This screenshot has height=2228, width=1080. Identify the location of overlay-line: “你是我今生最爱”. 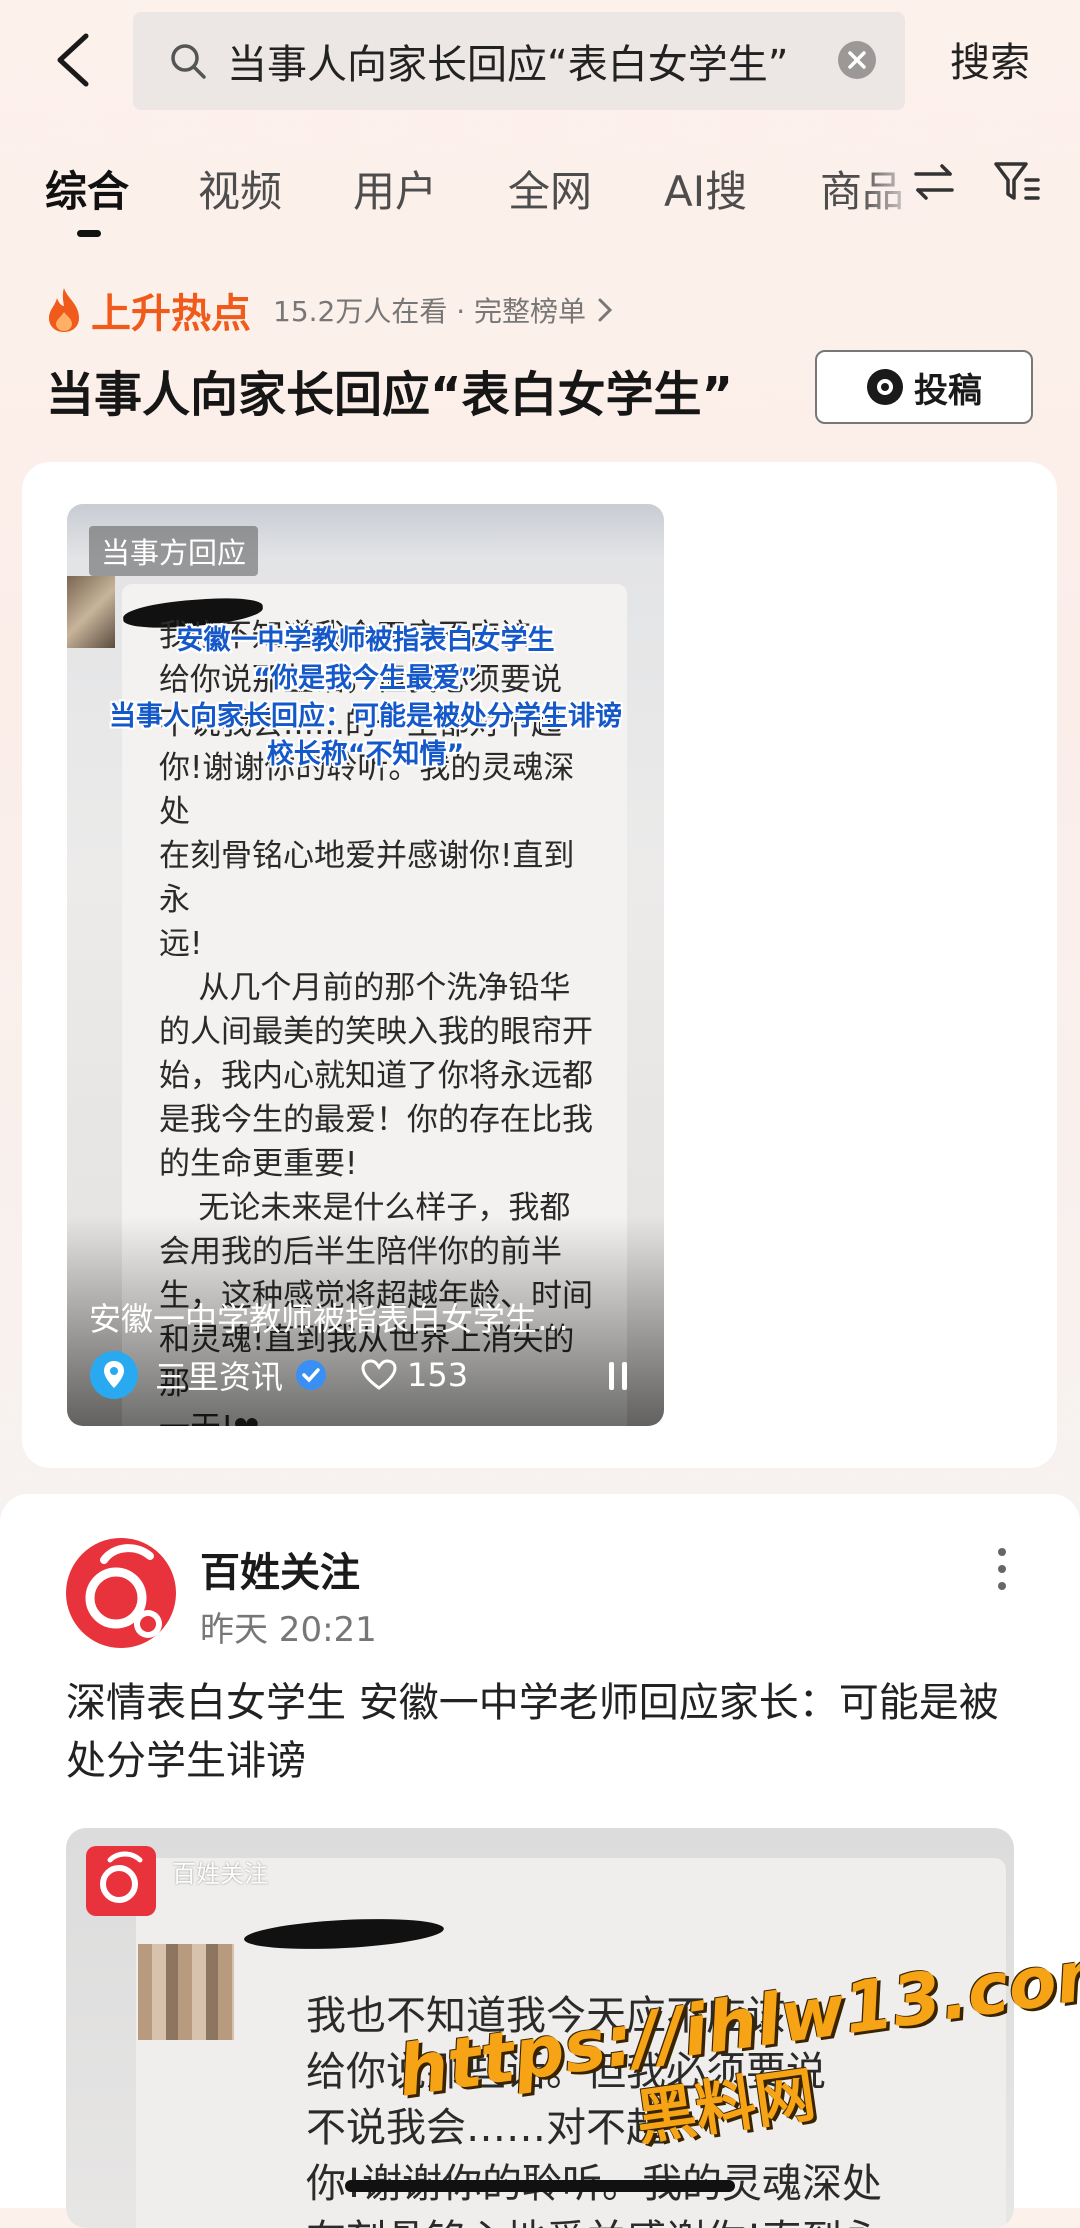
(365, 678).